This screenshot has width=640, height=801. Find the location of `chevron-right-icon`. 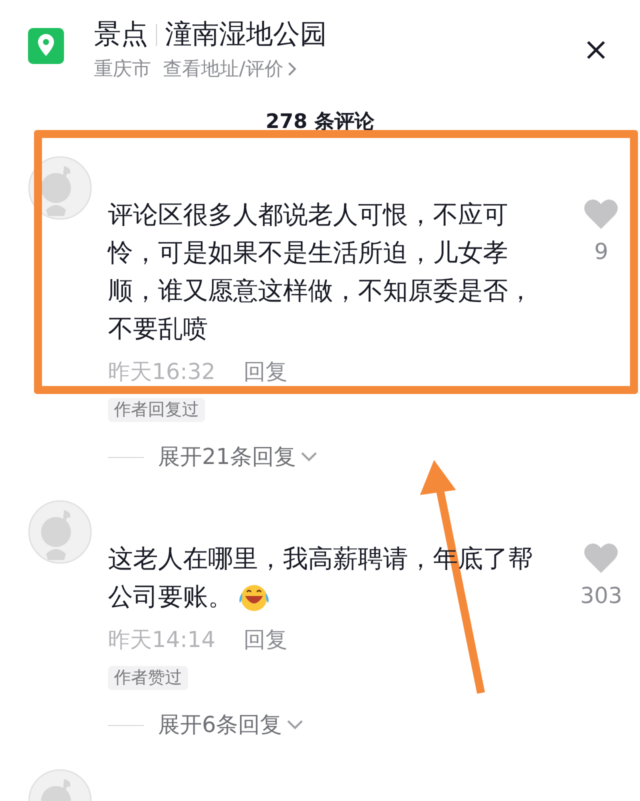

chevron-right-icon is located at coordinates (292, 69).